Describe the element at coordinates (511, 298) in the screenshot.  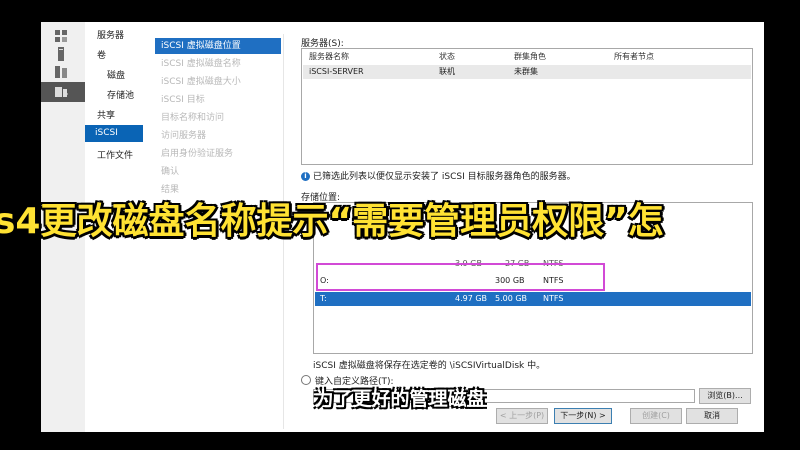
I see `volume-capacity-cell: 5.00 GB` at that location.